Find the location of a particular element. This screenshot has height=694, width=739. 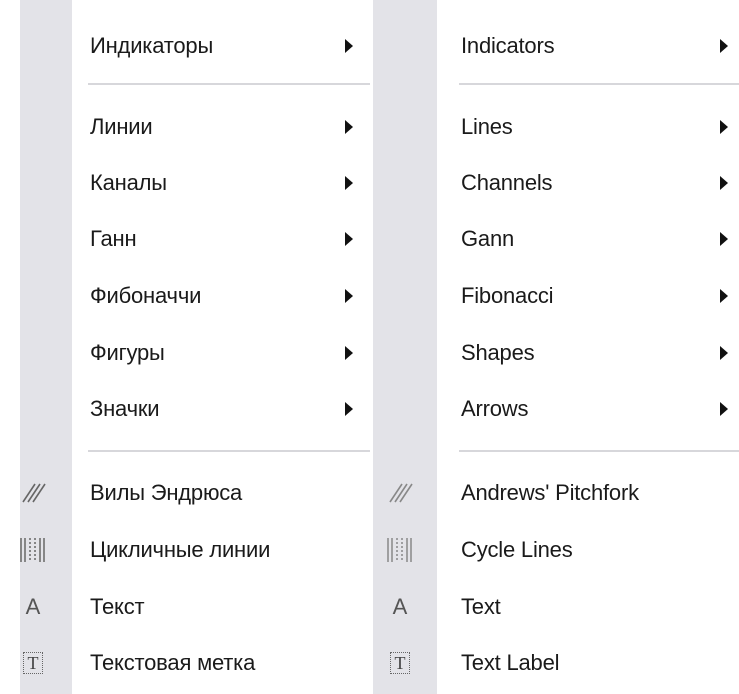

menu-item-label: Ганн is located at coordinates (113, 238).